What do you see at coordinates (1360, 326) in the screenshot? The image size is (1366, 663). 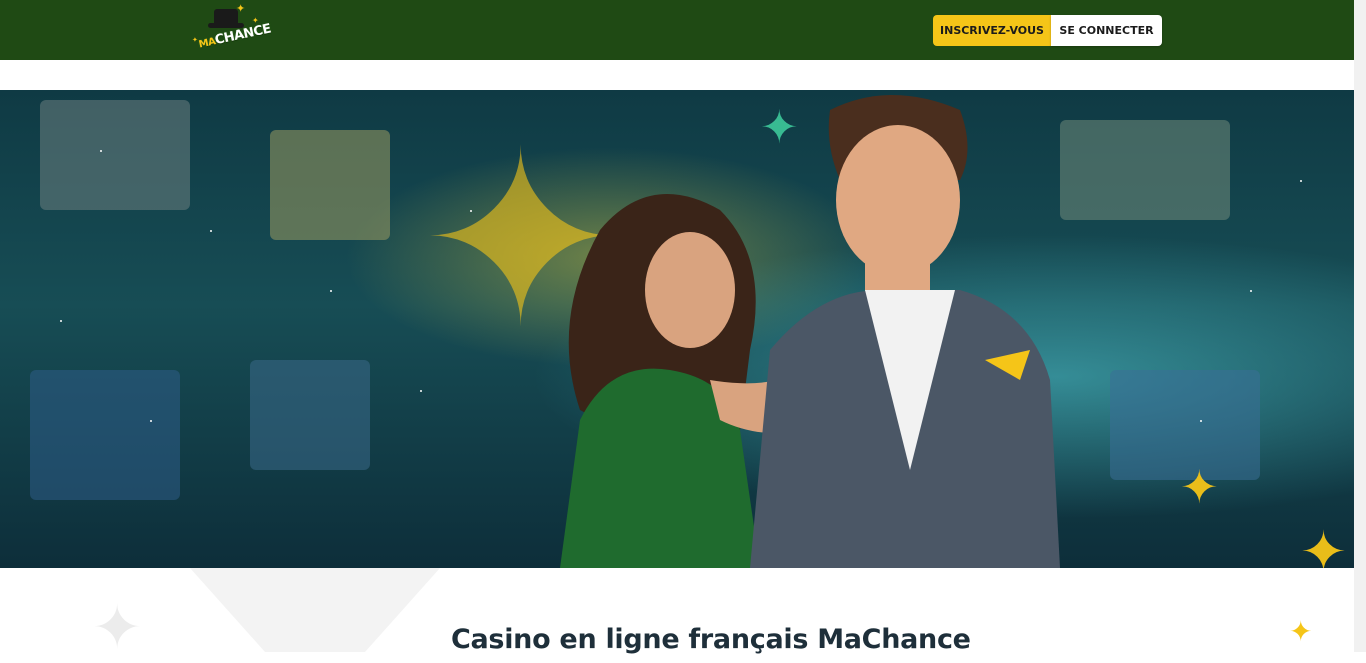 I see `page-scrollbar` at bounding box center [1360, 326].